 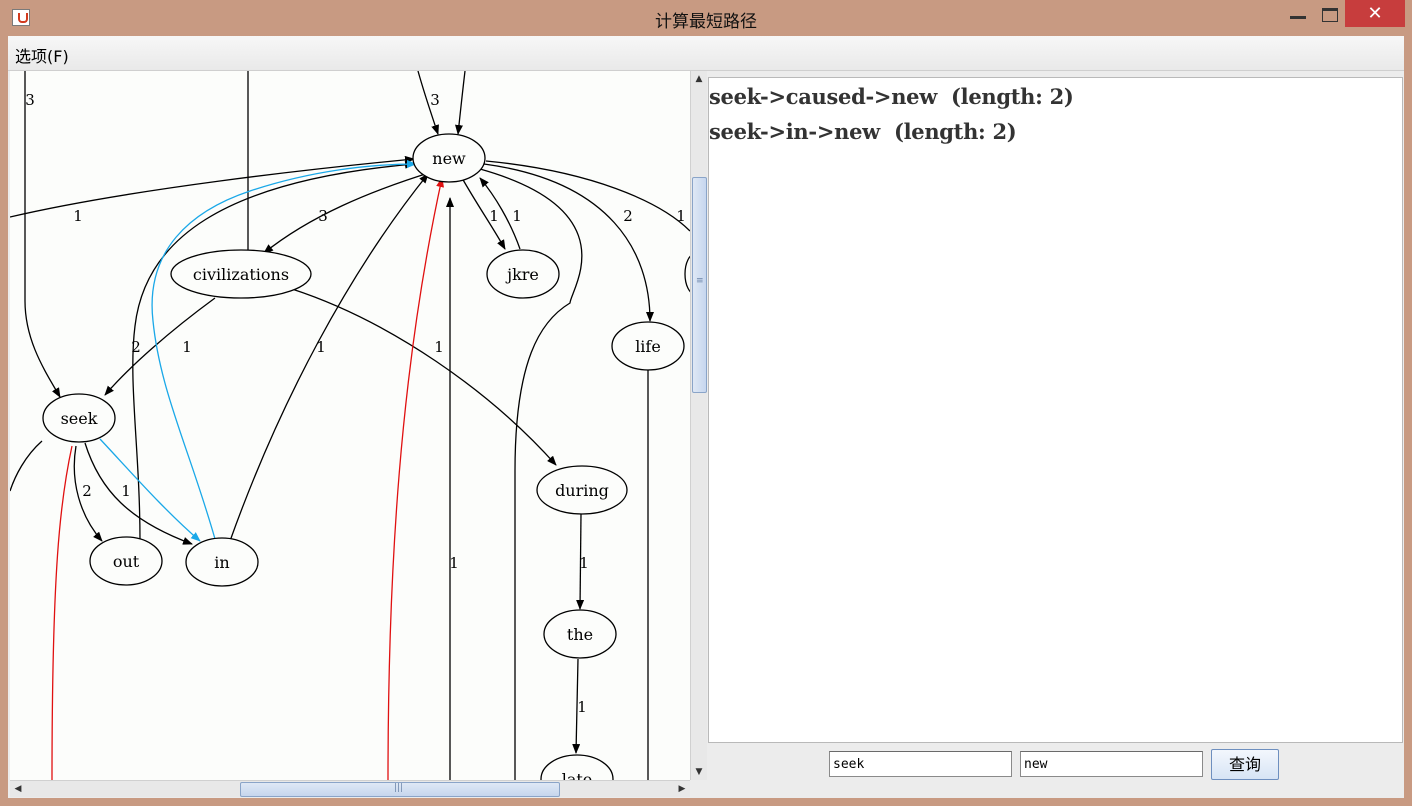 I want to click on window-title: 计算最短路径, so click(x=706, y=22).